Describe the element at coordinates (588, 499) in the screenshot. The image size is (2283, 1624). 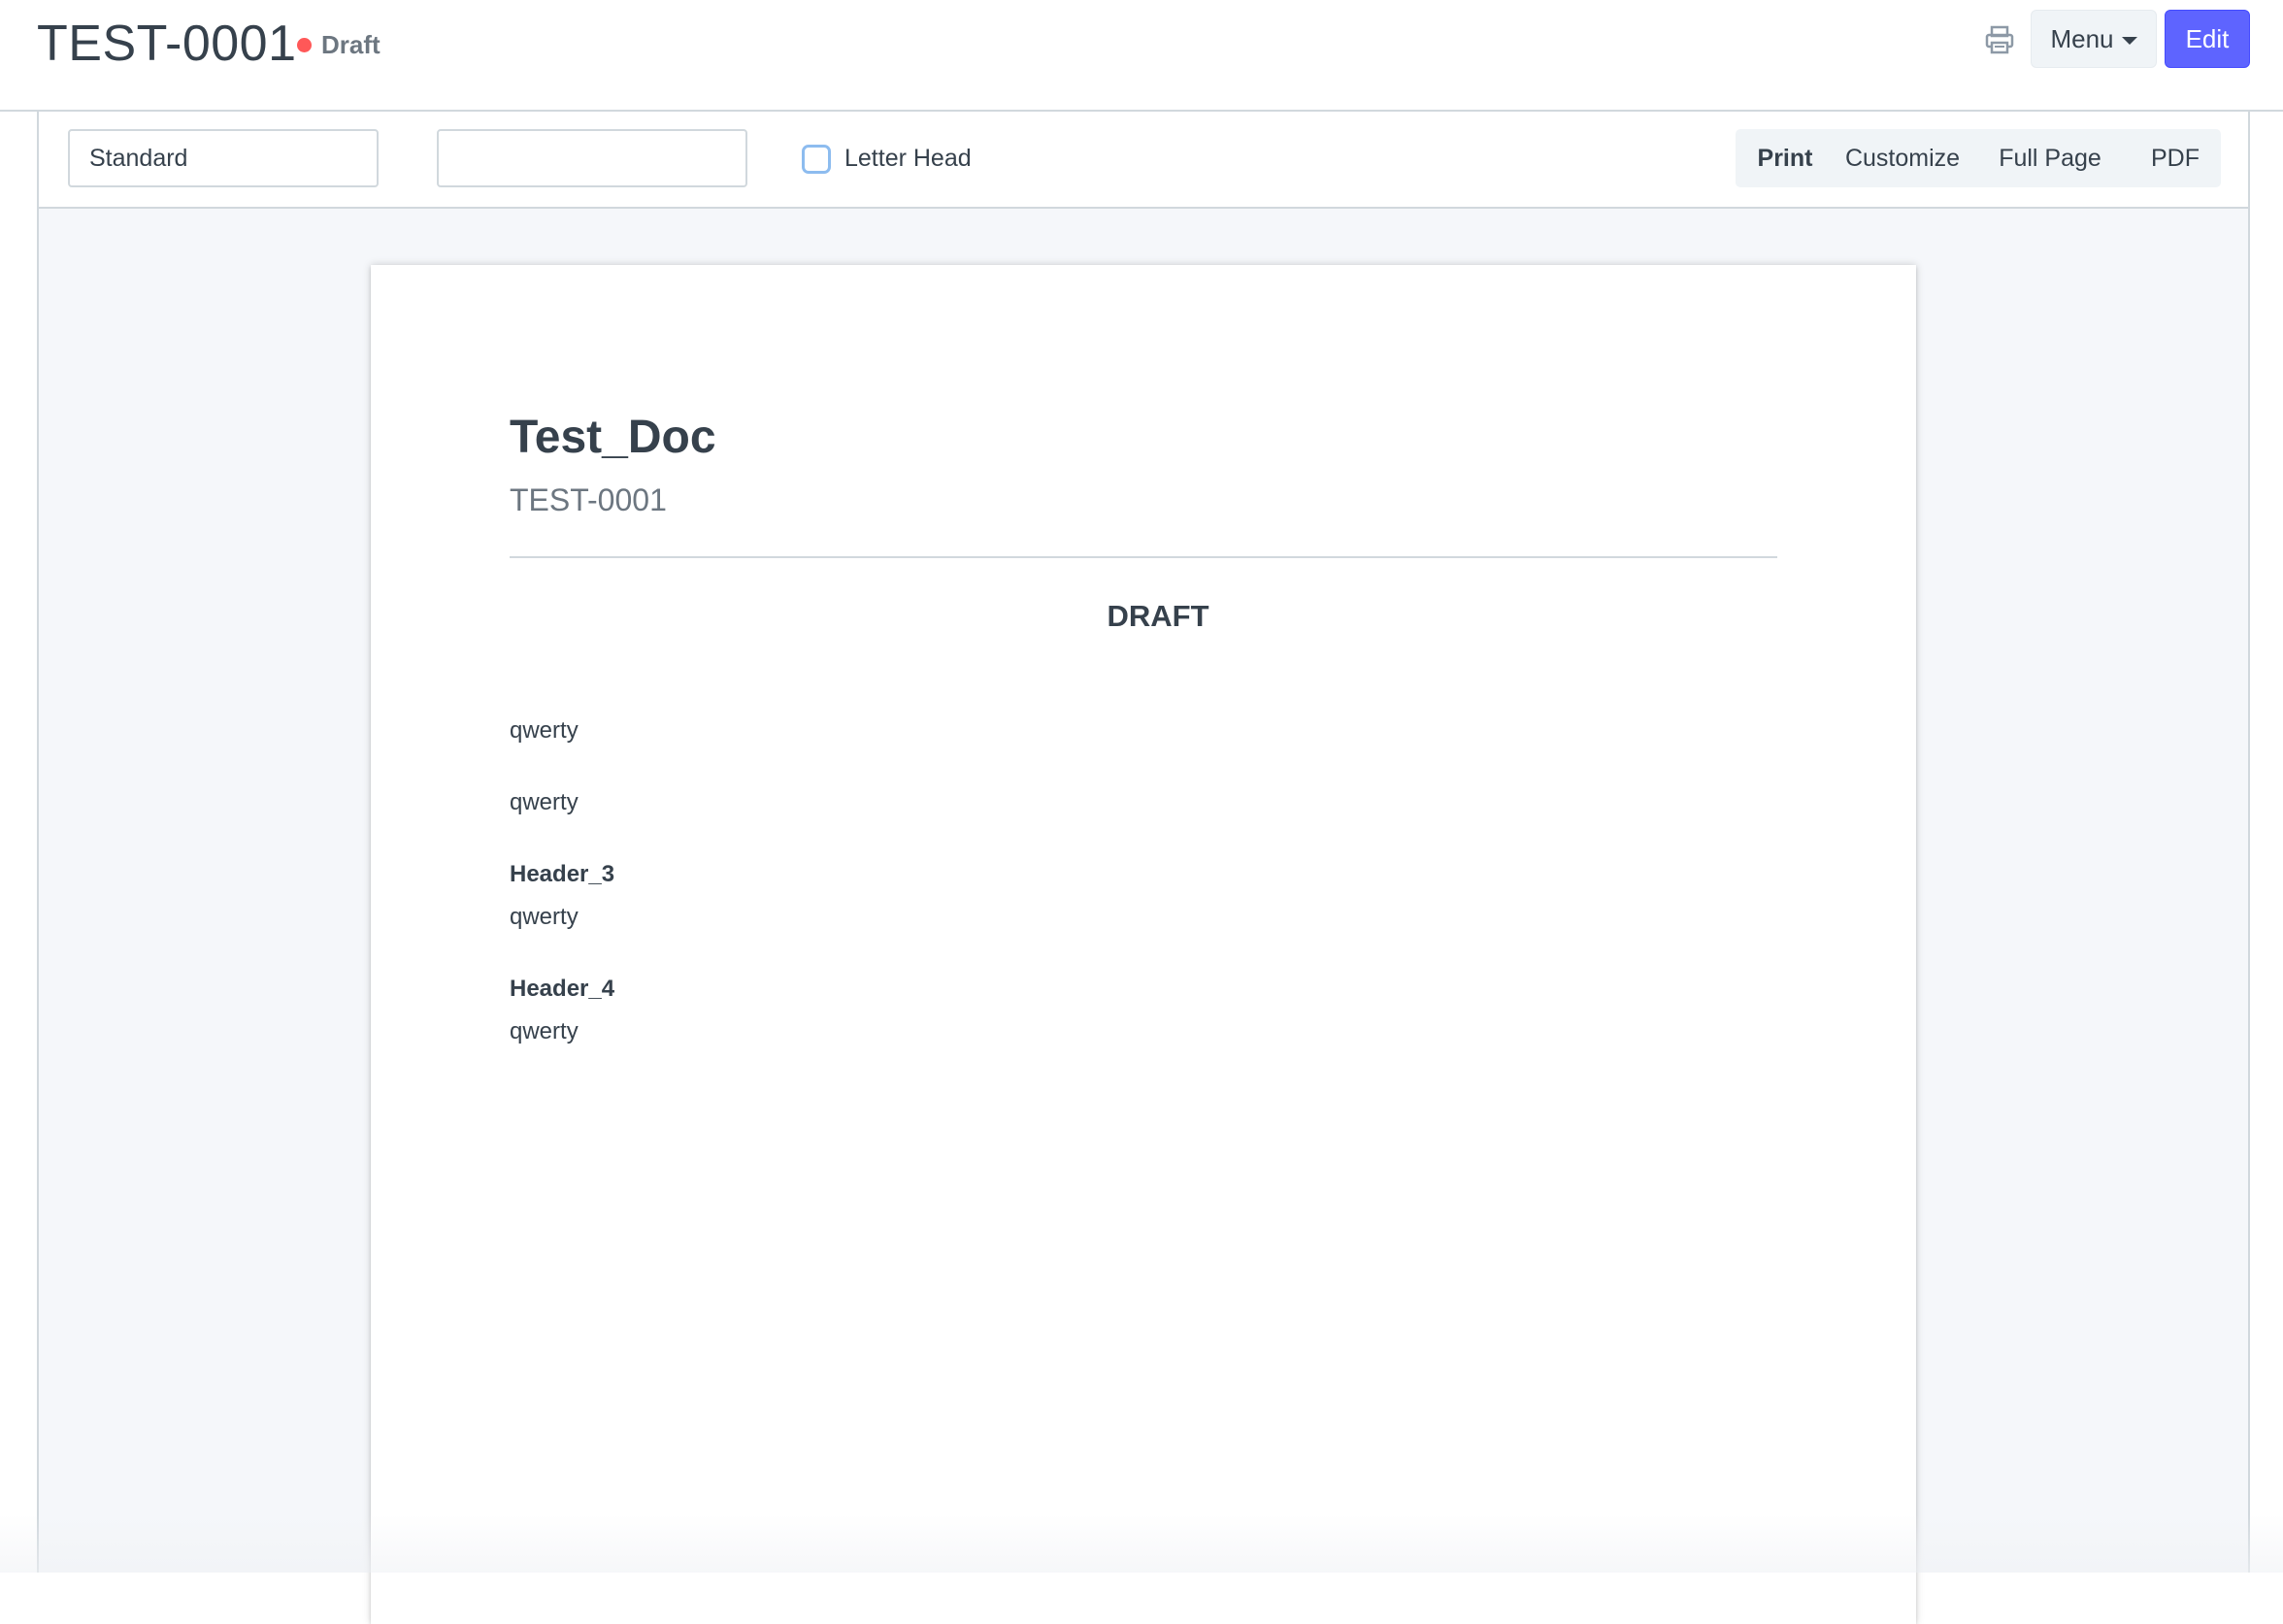
I see `document-id: TEST-0001` at that location.